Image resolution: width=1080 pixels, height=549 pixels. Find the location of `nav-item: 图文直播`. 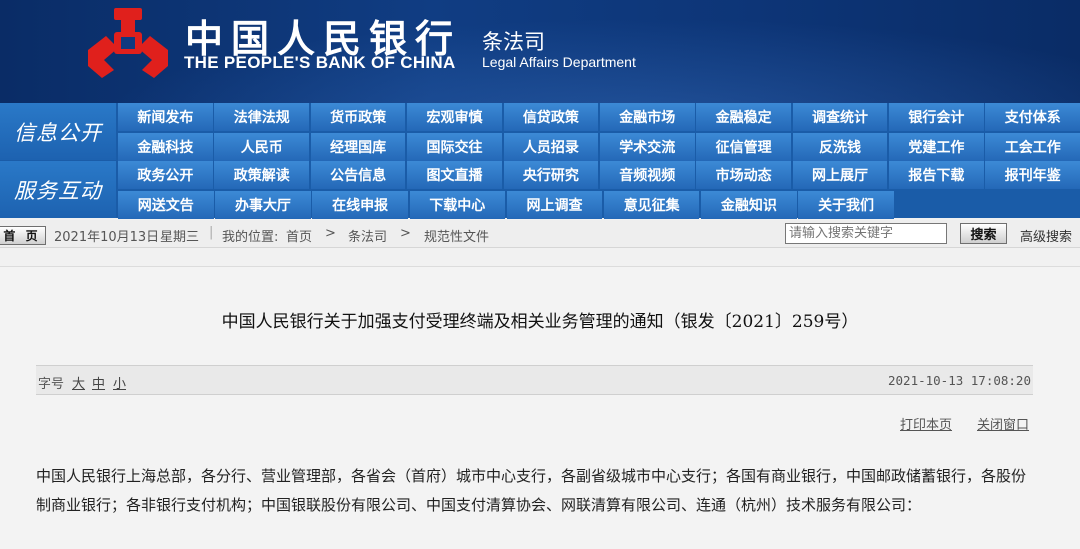

nav-item: 图文直播 is located at coordinates (454, 175).